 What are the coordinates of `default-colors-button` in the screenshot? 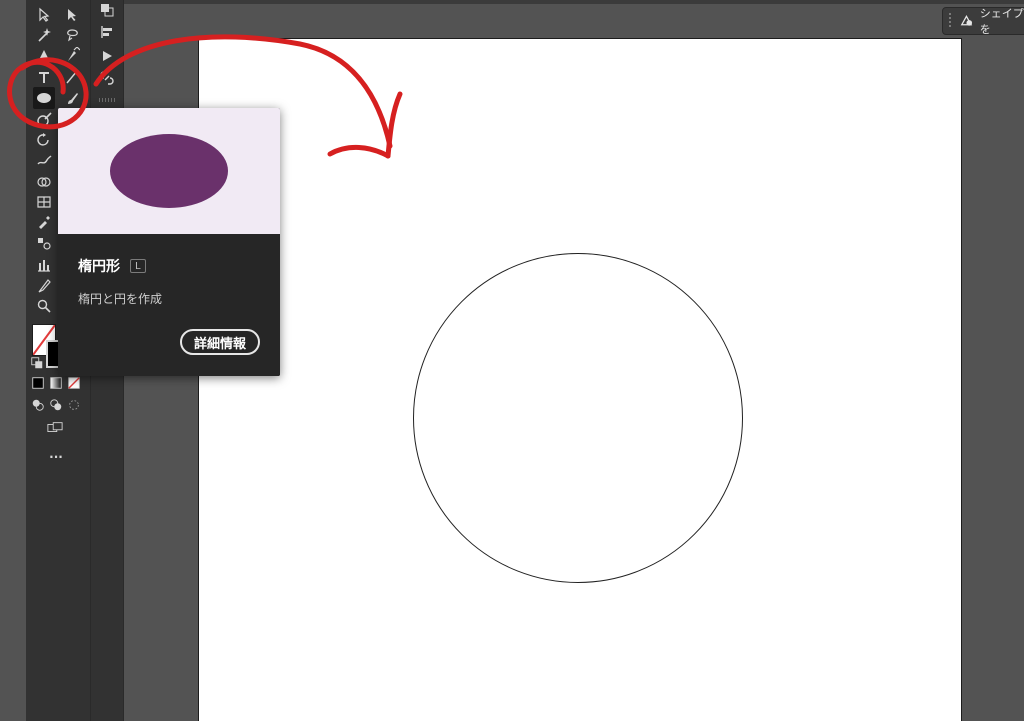 It's located at (37, 363).